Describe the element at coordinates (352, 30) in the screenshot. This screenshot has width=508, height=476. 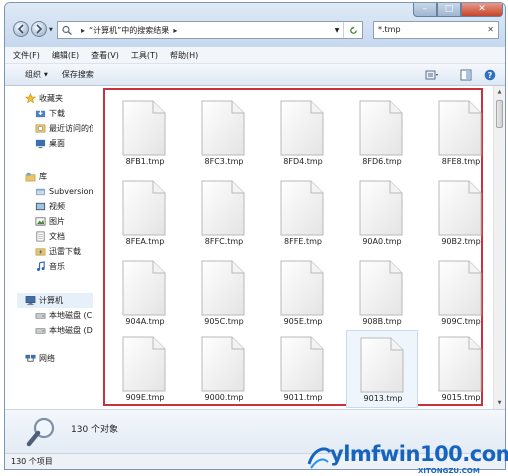
I see `refresh-button` at that location.